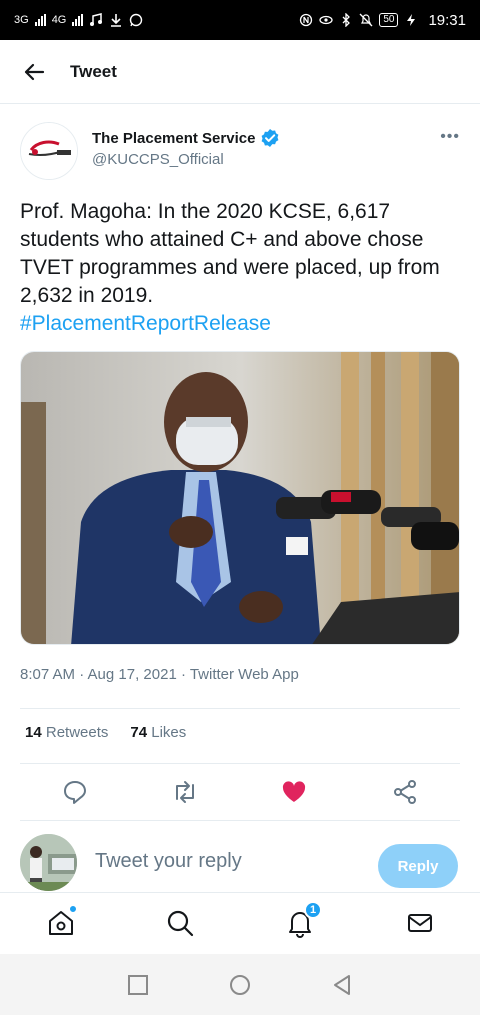 The width and height of the screenshot is (480, 1015). I want to click on top-app-bar: Tweet, so click(240, 72).